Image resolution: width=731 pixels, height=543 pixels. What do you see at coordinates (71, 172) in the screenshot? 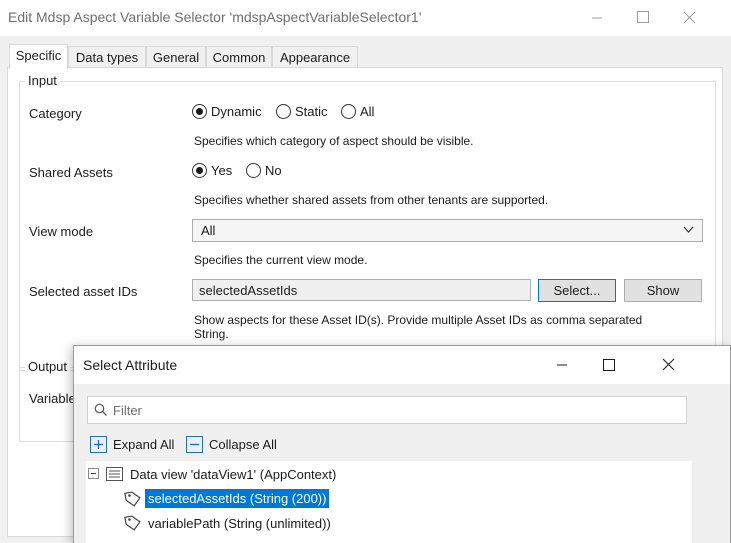
I see `shared-assets-label: Shared Assets` at bounding box center [71, 172].